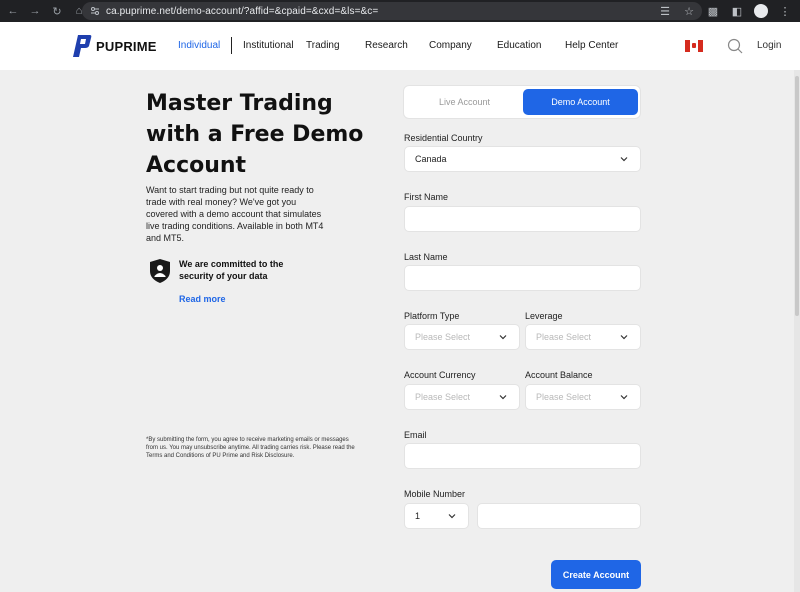  I want to click on profile-icon, so click(761, 11).